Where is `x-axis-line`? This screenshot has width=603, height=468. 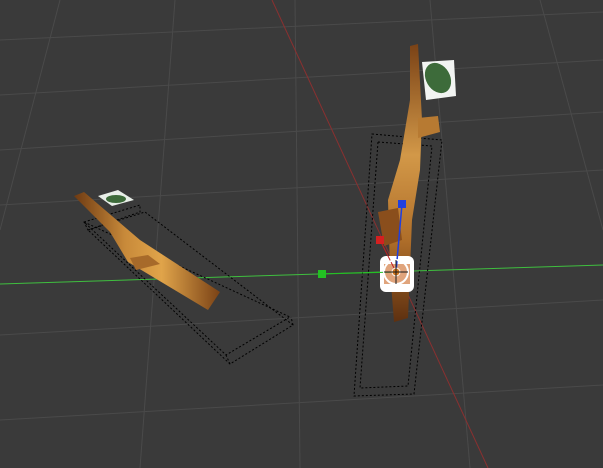 x-axis-line is located at coordinates (301, 274).